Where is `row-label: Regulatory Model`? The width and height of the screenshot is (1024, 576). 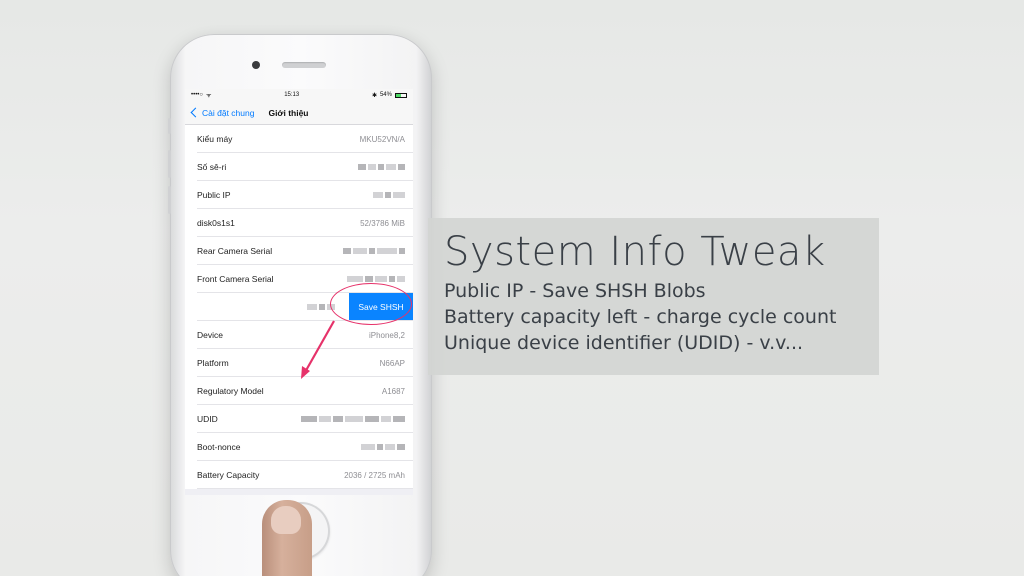 row-label: Regulatory Model is located at coordinates (230, 391).